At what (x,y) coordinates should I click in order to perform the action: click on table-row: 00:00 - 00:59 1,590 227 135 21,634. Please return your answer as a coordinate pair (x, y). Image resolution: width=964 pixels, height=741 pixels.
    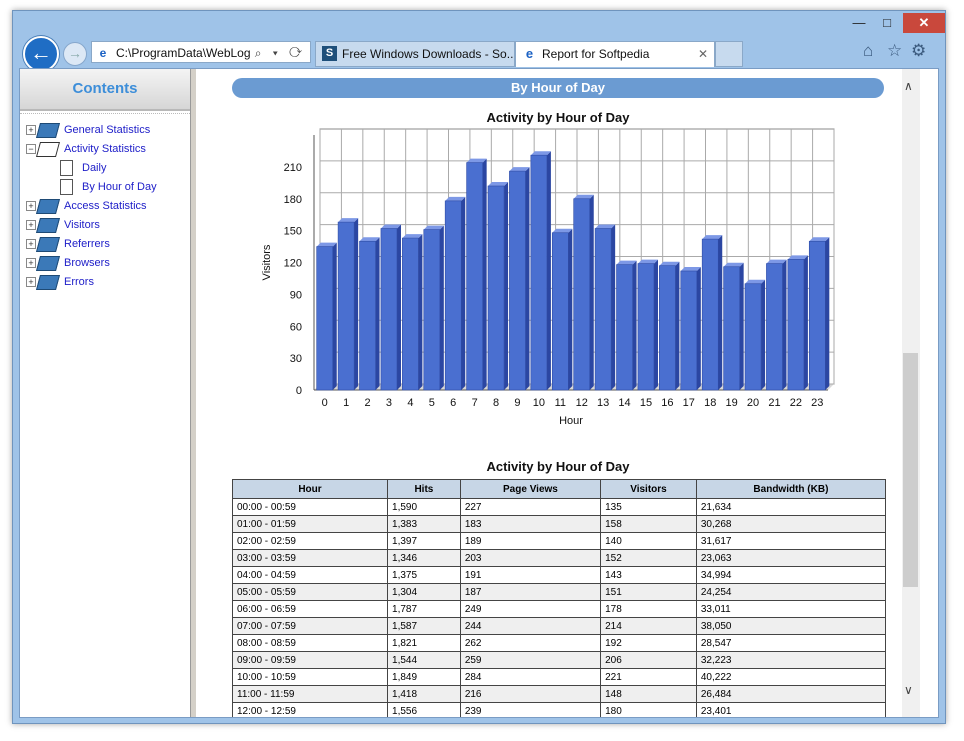
    Looking at the image, I should click on (559, 507).